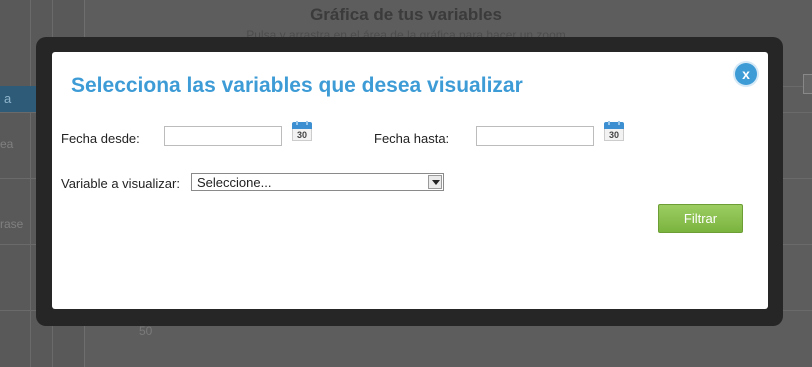 The image size is (812, 367). What do you see at coordinates (746, 74) in the screenshot?
I see `close-button: x` at bounding box center [746, 74].